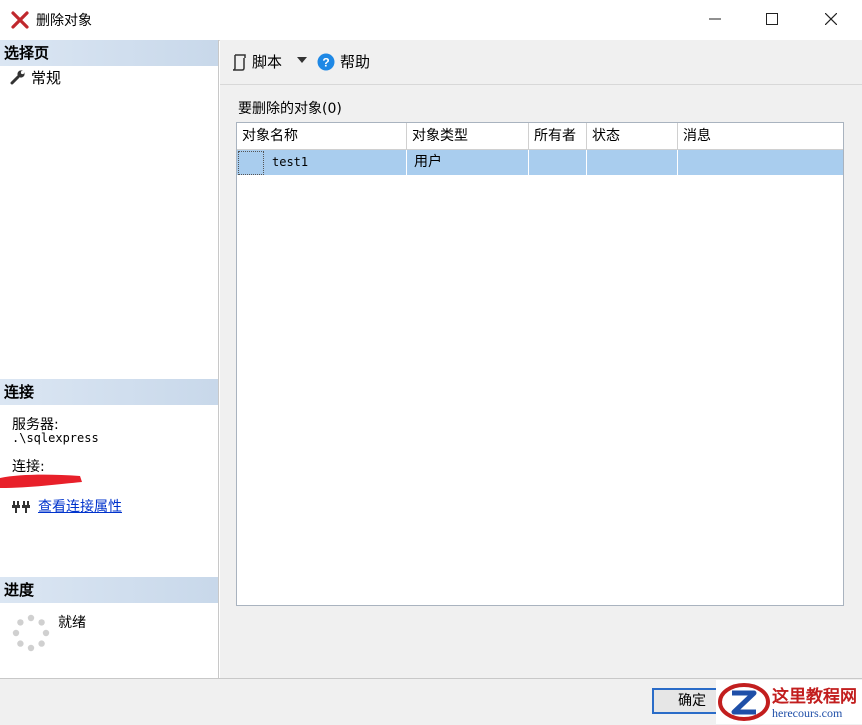  Describe the element at coordinates (267, 62) in the screenshot. I see `script-label: 脚本` at that location.